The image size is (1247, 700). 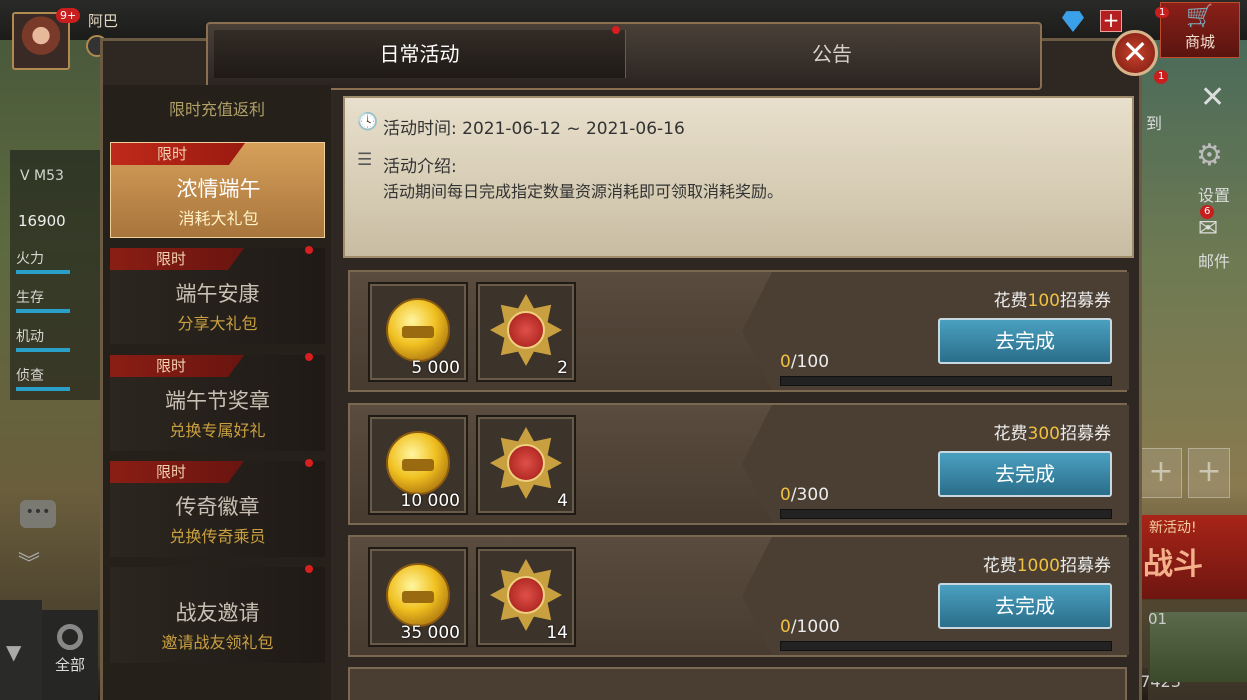 What do you see at coordinates (30, 337) in the screenshot?
I see `stat-mobility: 机动` at bounding box center [30, 337].